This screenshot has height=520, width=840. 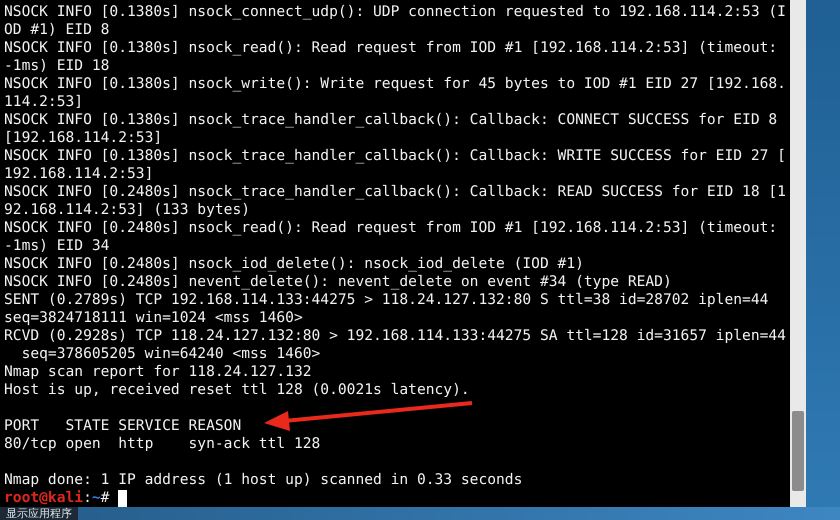 What do you see at coordinates (338, 282) in the screenshot?
I see `terminal-line: NSOCK INFO [0.2480s] nevent_delete(): nevent_delete on event #34 (type READ)` at bounding box center [338, 282].